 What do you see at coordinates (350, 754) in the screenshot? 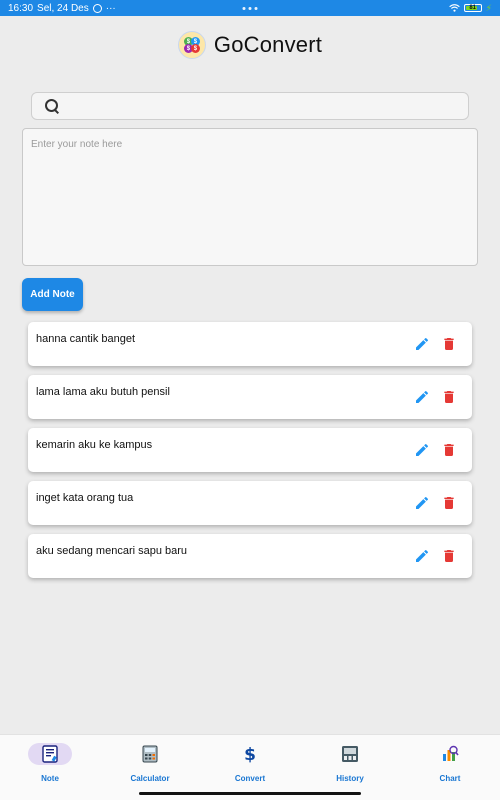
I see `history-icon` at bounding box center [350, 754].